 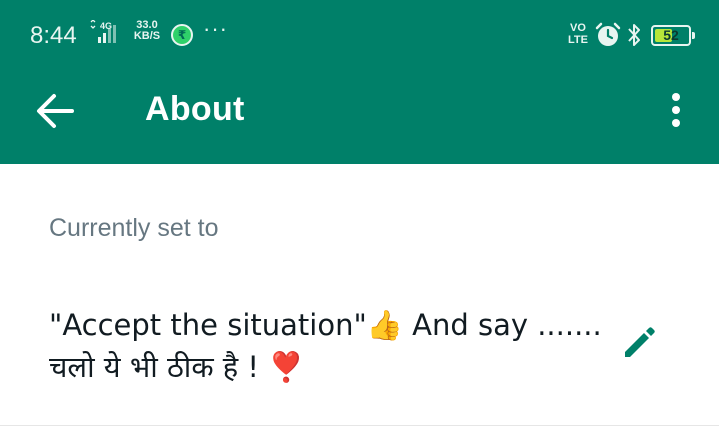 I want to click on volte-indicator: VO LTE, so click(x=578, y=34).